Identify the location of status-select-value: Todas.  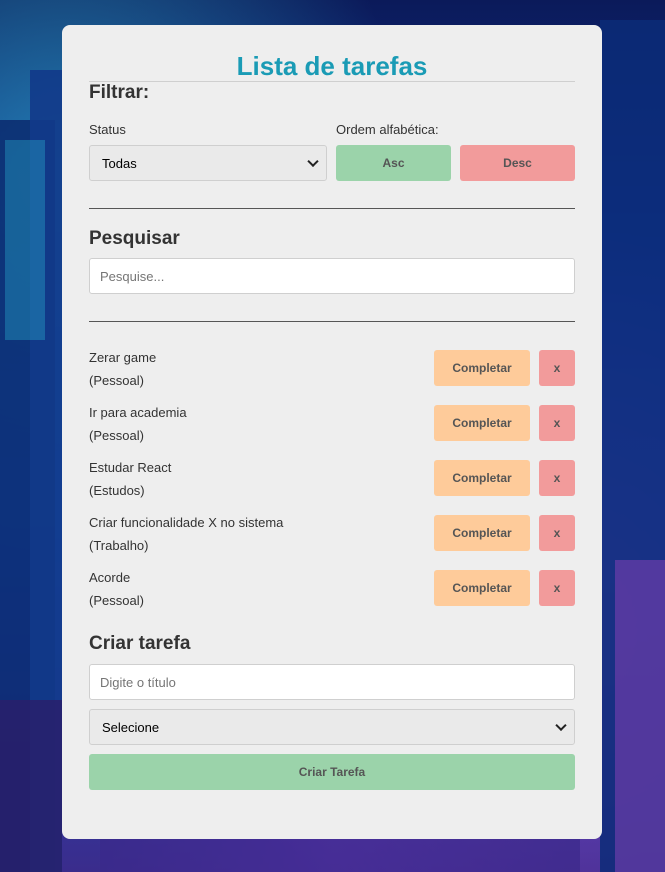
(119, 163).